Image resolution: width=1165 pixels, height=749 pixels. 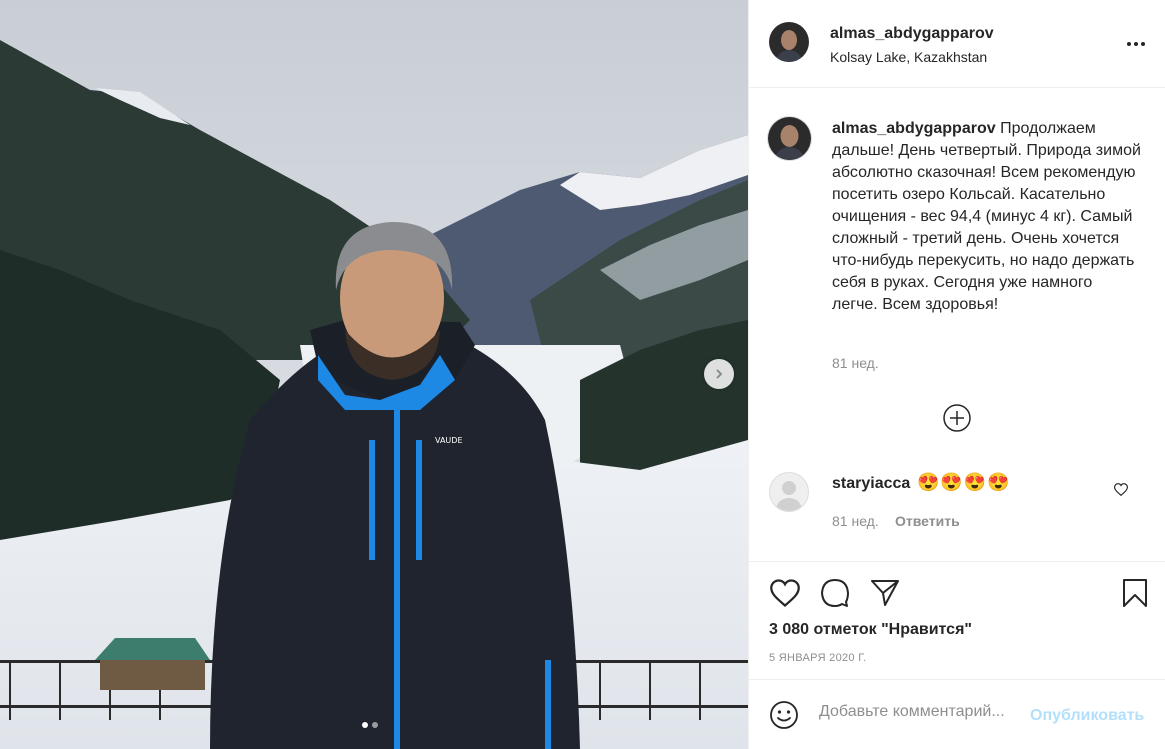 What do you see at coordinates (789, 42) in the screenshot?
I see `author-avatar` at bounding box center [789, 42].